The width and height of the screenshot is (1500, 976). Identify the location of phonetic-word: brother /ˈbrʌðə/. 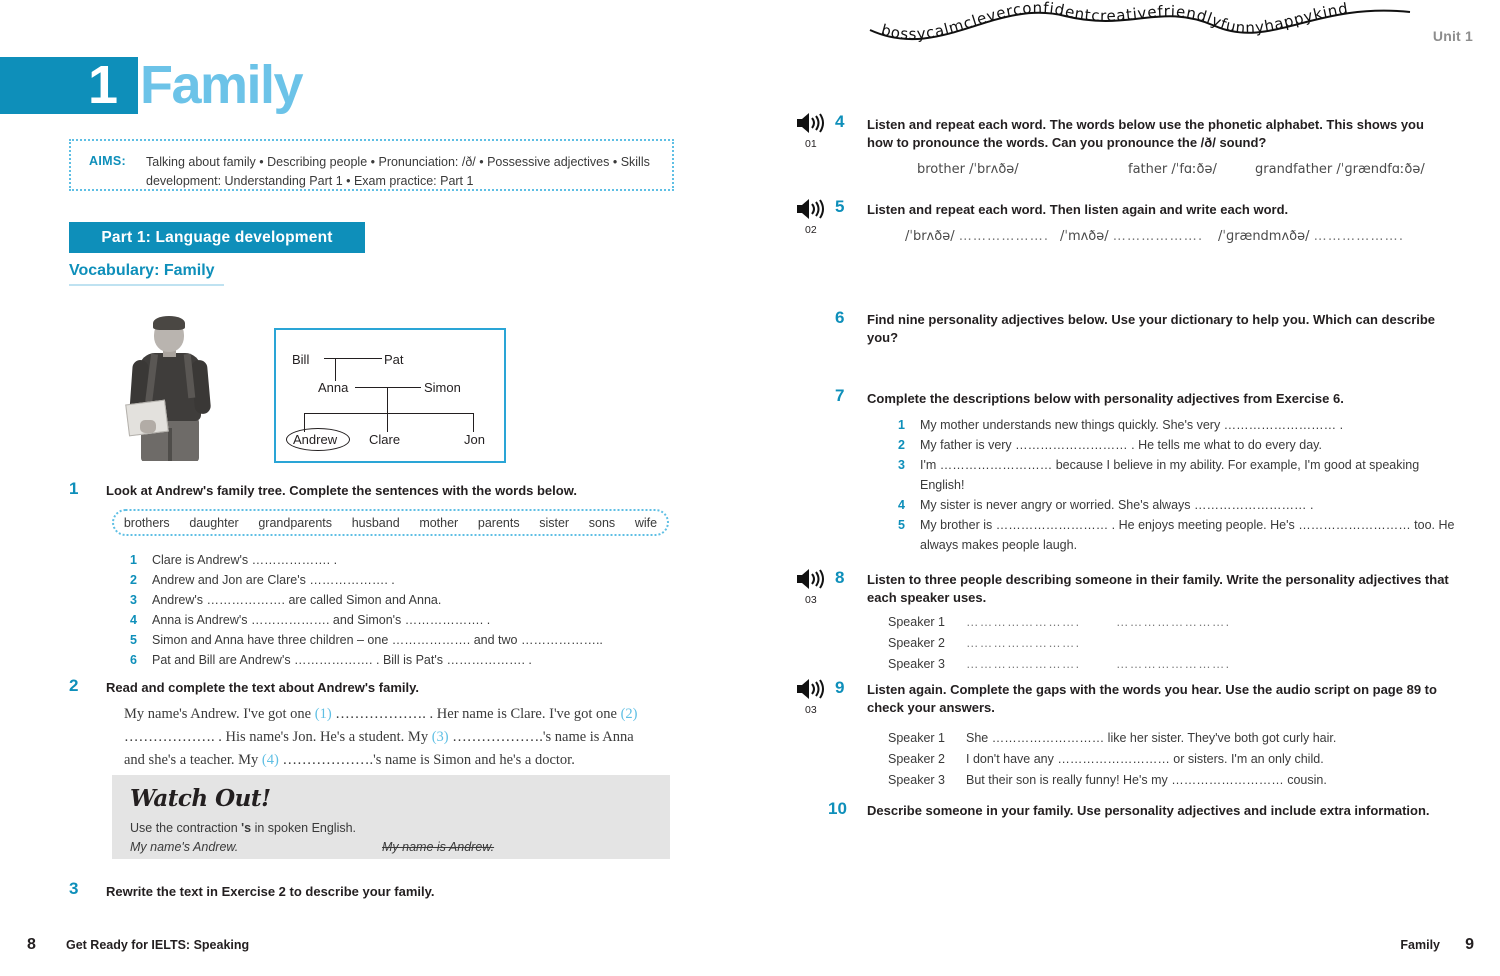
(968, 169).